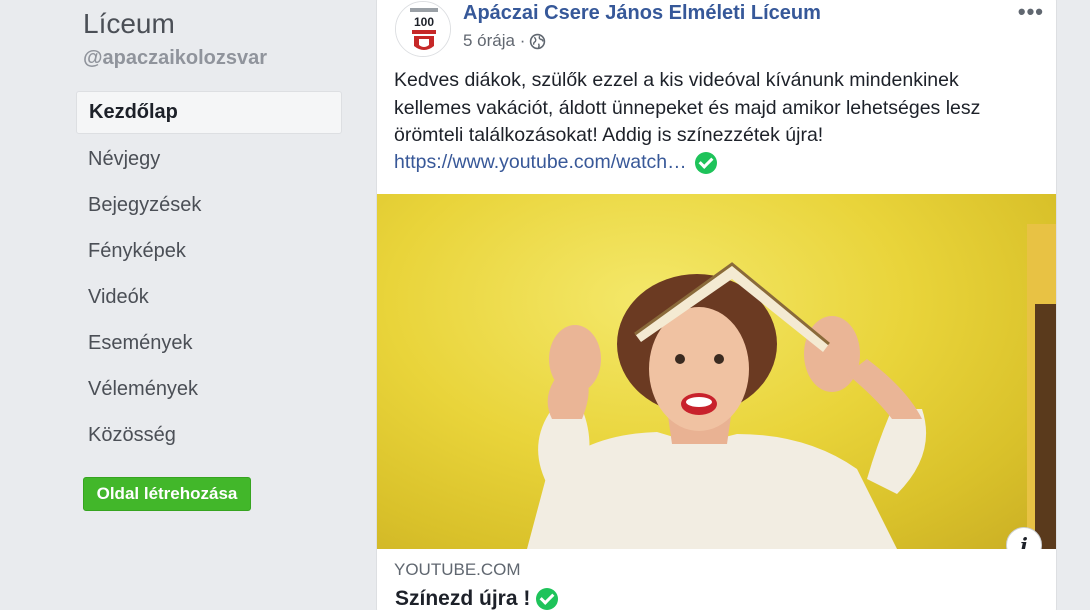 The image size is (1090, 610). What do you see at coordinates (494, 41) in the screenshot?
I see `post-time: 5 órája ·` at bounding box center [494, 41].